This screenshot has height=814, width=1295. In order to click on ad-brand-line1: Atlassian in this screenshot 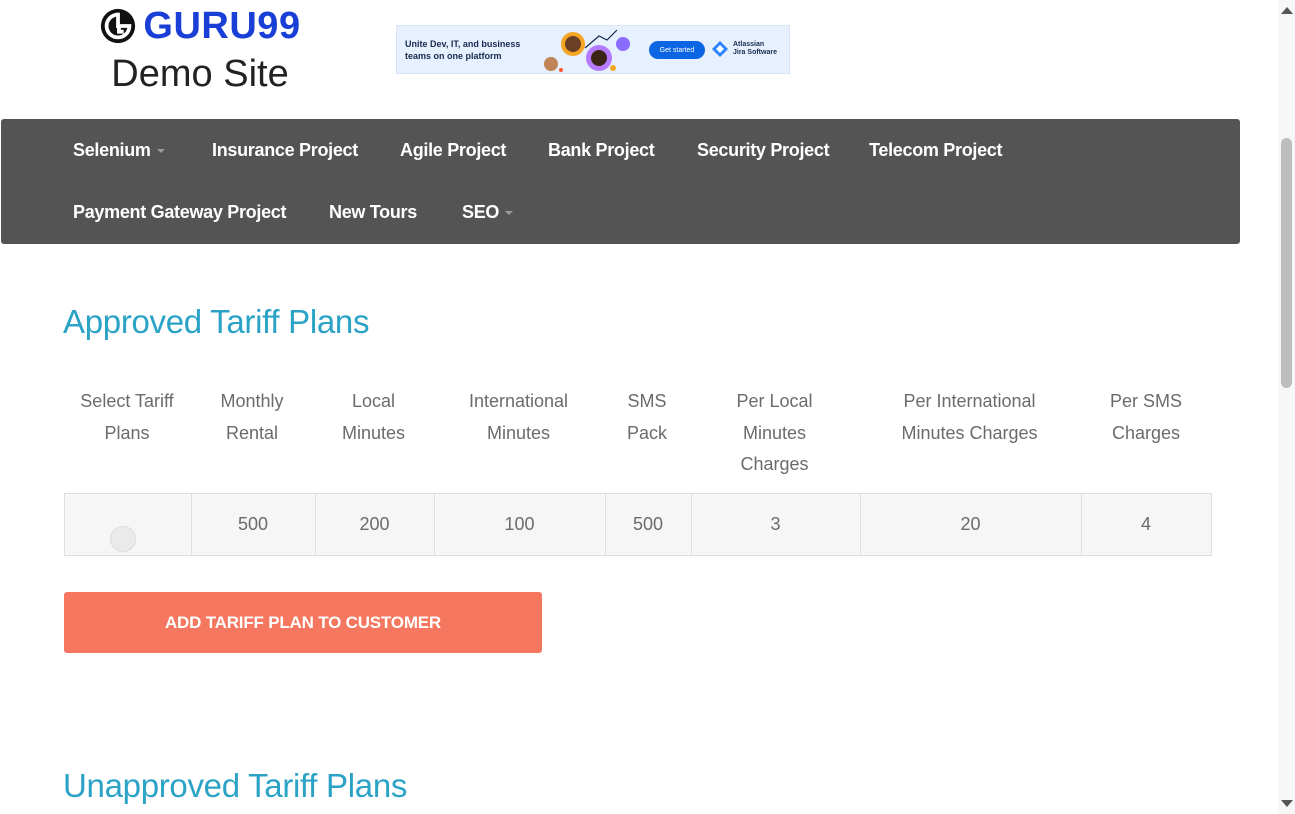, I will do `click(749, 44)`.